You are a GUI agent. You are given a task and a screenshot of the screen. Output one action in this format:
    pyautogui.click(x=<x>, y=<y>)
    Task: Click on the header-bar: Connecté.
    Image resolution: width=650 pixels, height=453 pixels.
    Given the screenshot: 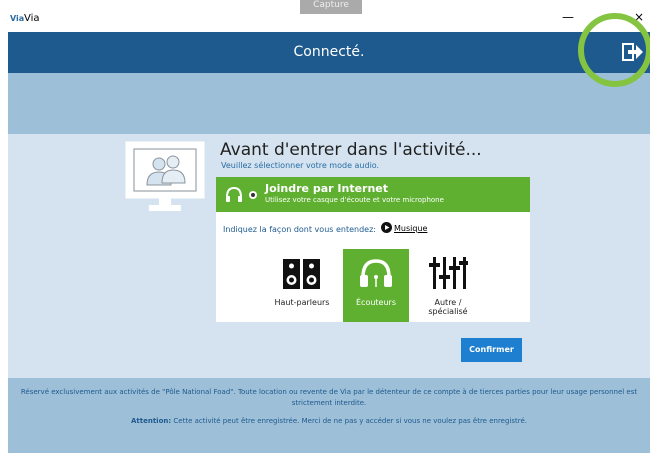 What is the action you would take?
    pyautogui.click(x=329, y=52)
    